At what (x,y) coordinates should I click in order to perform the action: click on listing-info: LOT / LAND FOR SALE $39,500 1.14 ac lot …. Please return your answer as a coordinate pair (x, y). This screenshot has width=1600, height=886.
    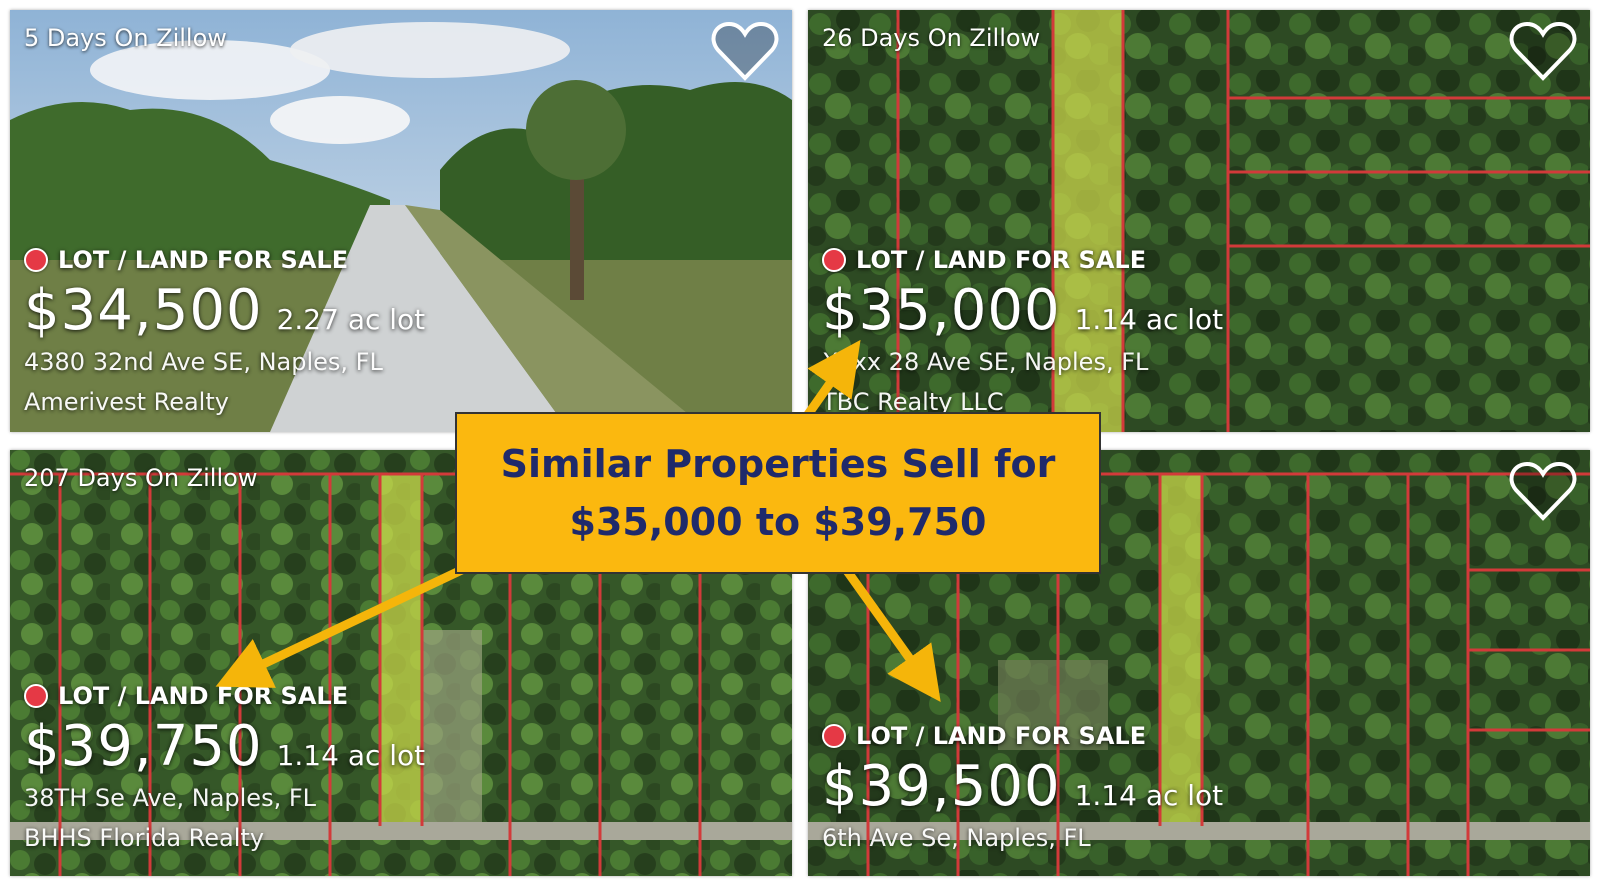
    Looking at the image, I should click on (1022, 788).